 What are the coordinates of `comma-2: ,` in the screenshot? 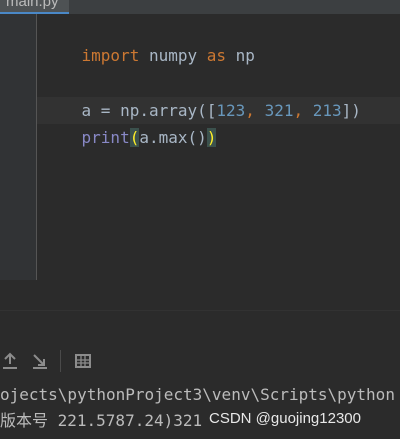 It's located at (303, 110).